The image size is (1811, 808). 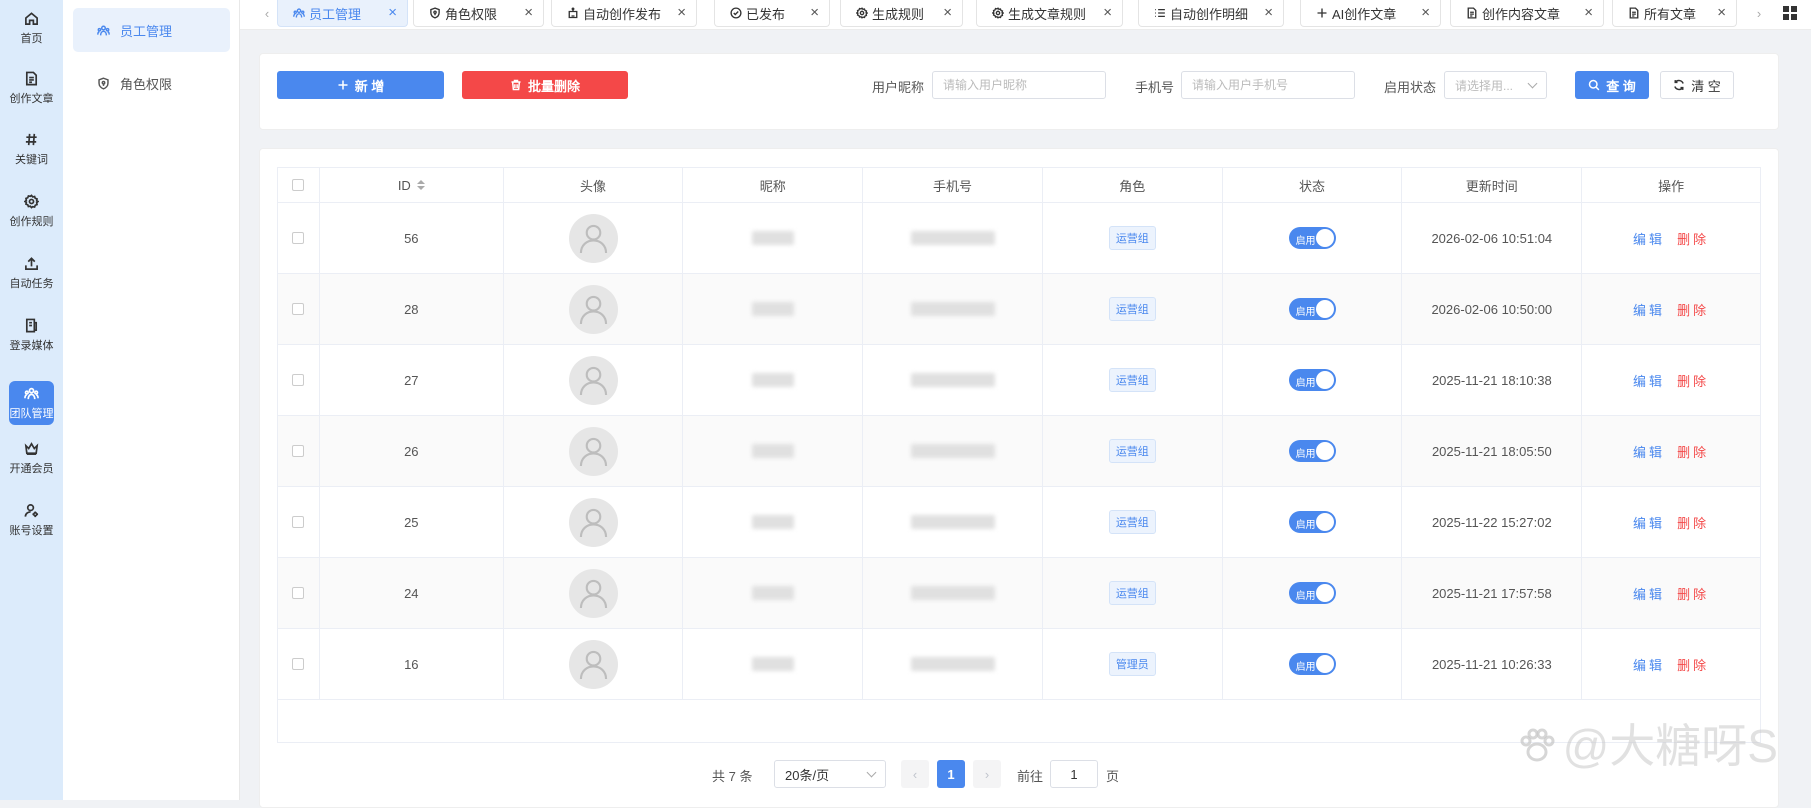 I want to click on tab-ai-articles: AI创作文章 ×, so click(x=1370, y=13).